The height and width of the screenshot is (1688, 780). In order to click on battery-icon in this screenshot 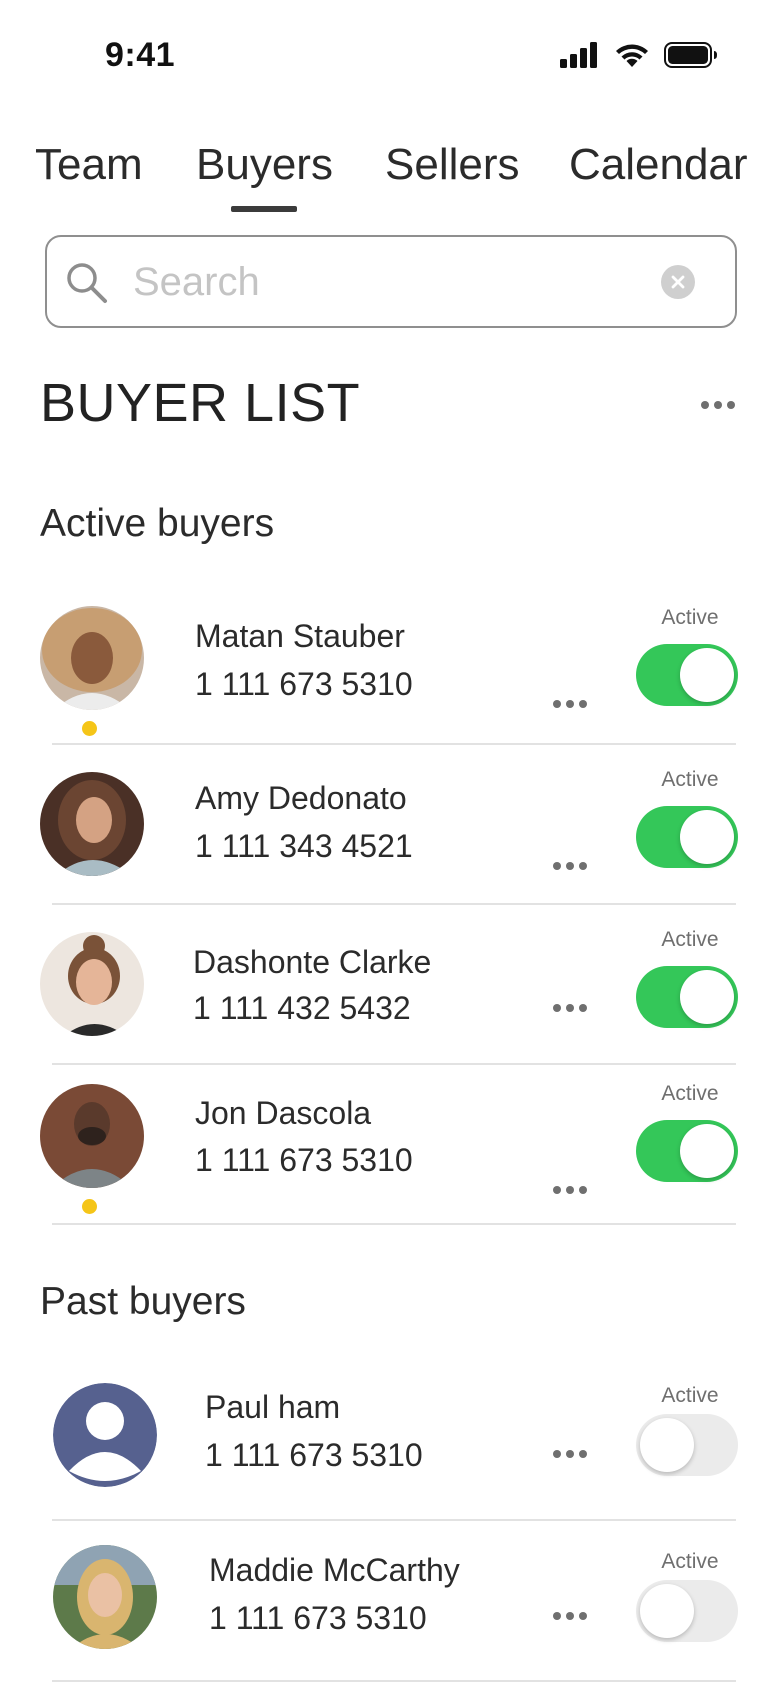, I will do `click(690, 55)`.